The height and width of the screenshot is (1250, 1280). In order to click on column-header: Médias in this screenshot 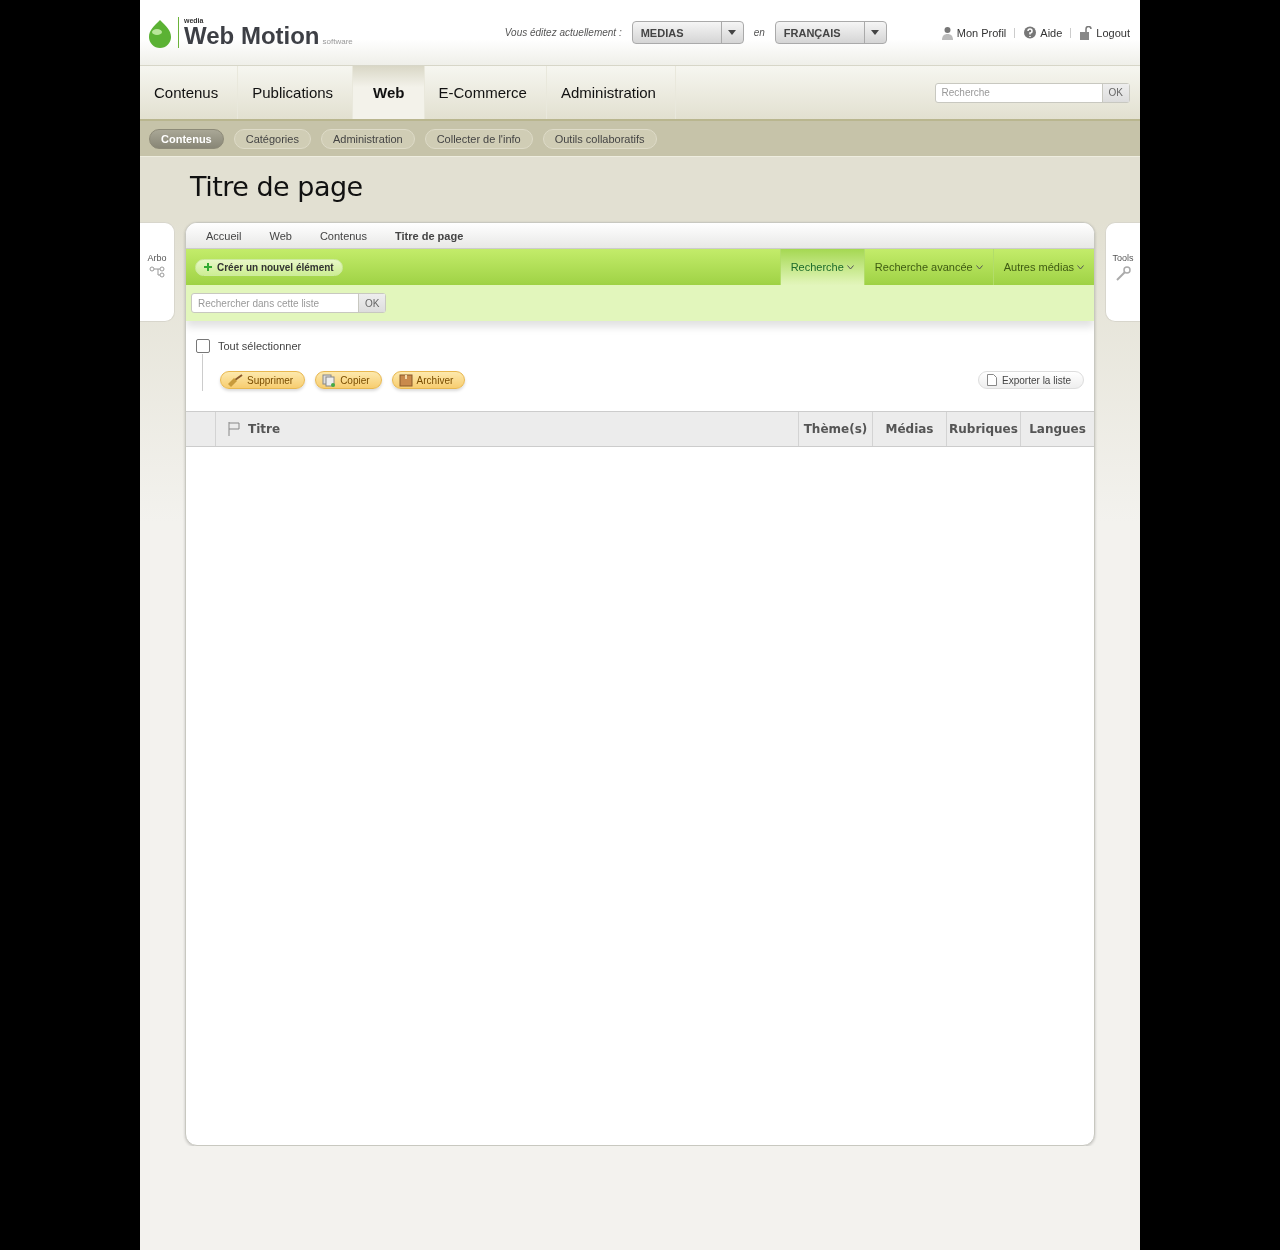, I will do `click(909, 429)`.